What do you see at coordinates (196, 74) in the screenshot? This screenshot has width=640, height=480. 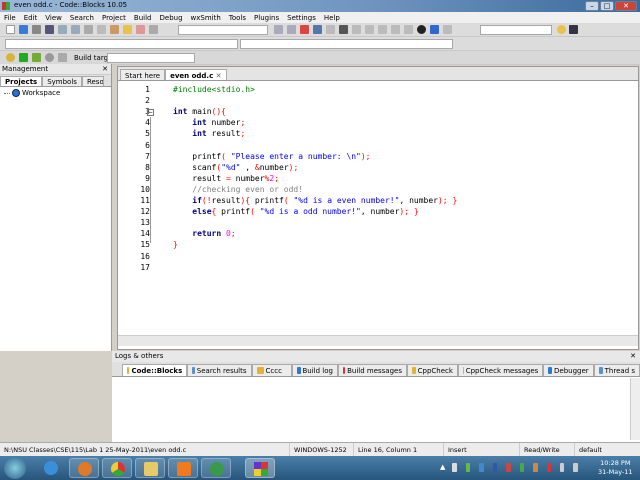 I see `tab-even-odd-c: even odd.c ✕` at bounding box center [196, 74].